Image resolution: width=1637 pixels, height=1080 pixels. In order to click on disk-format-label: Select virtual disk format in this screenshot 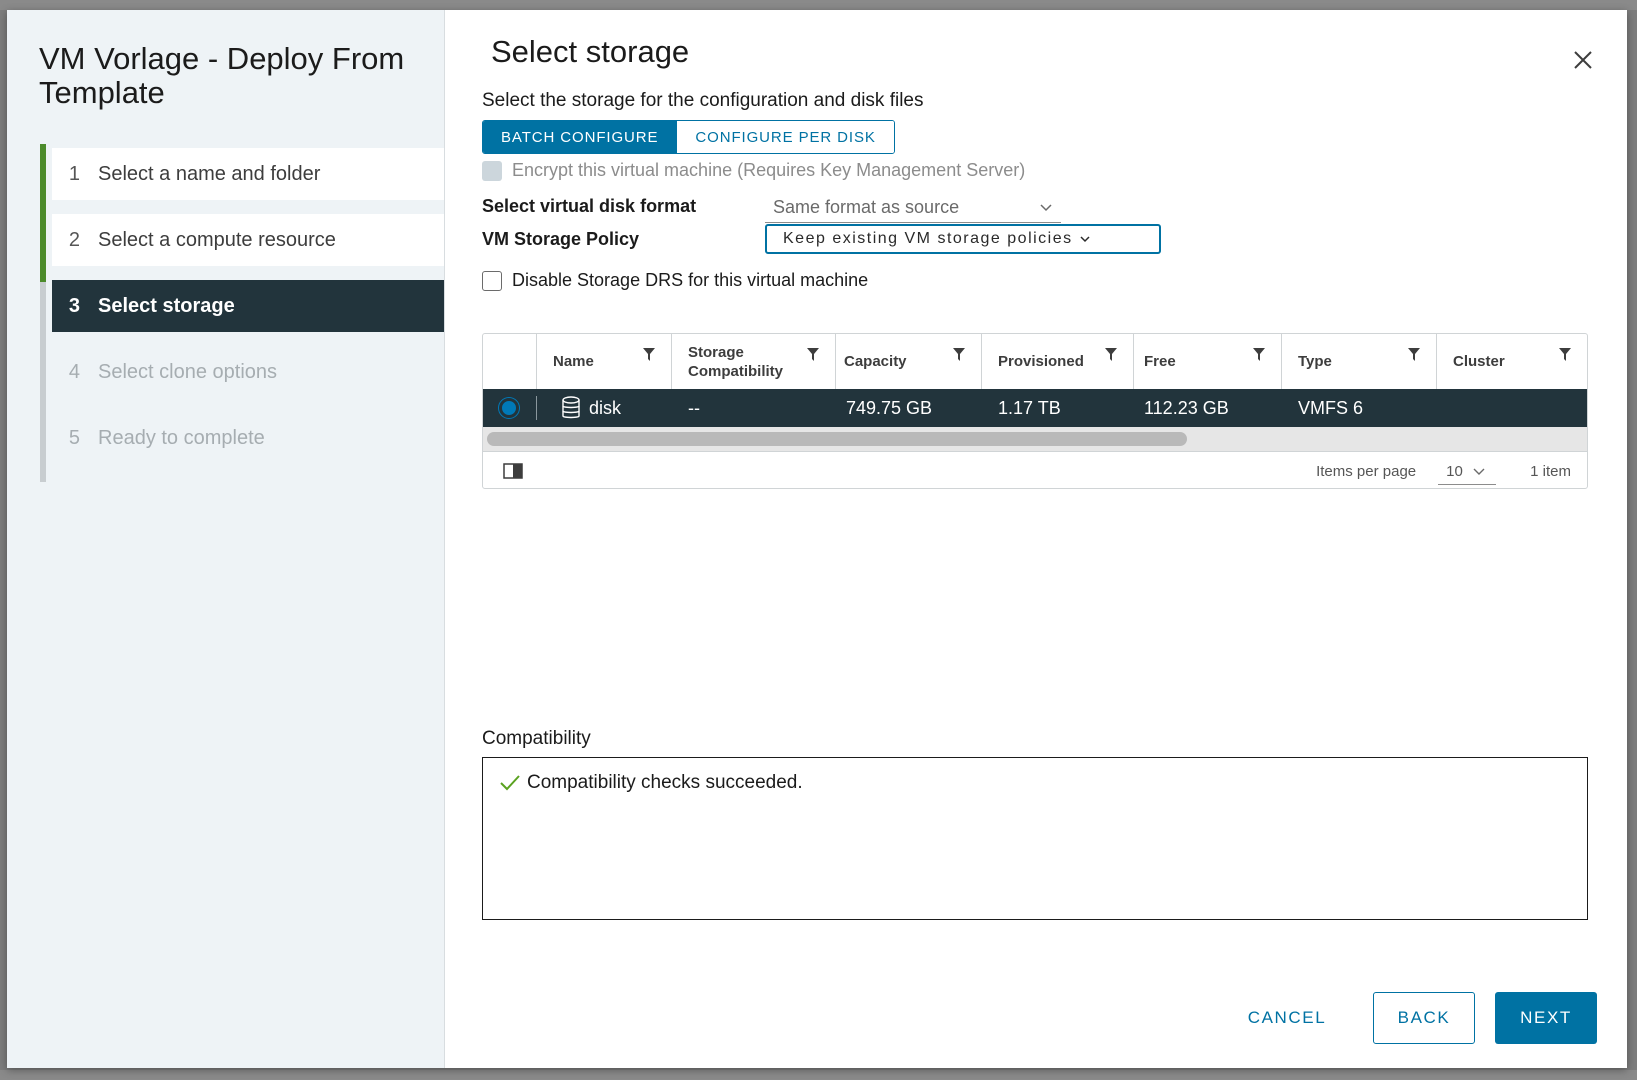, I will do `click(589, 206)`.